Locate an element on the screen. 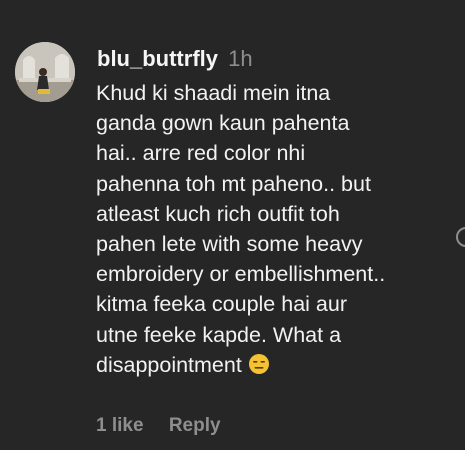 Image resolution: width=465 pixels, height=450 pixels. avatar is located at coordinates (45, 72).